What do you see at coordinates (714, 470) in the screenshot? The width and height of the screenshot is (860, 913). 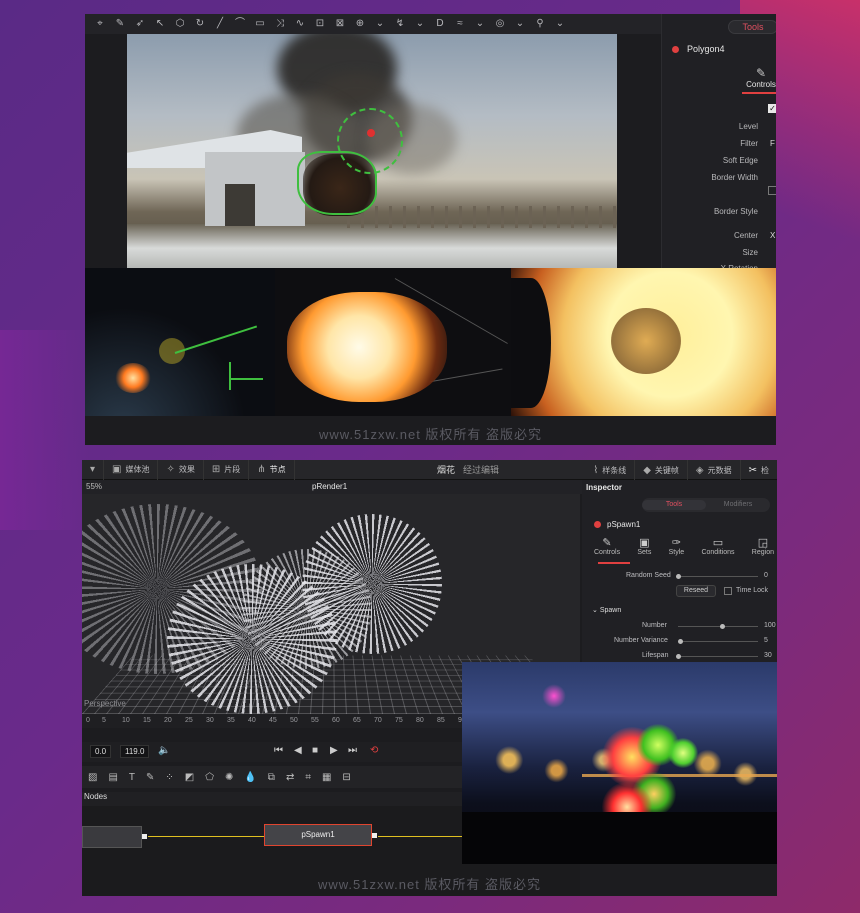 I see `menu-item-metadata: ◈ 元数据` at bounding box center [714, 470].